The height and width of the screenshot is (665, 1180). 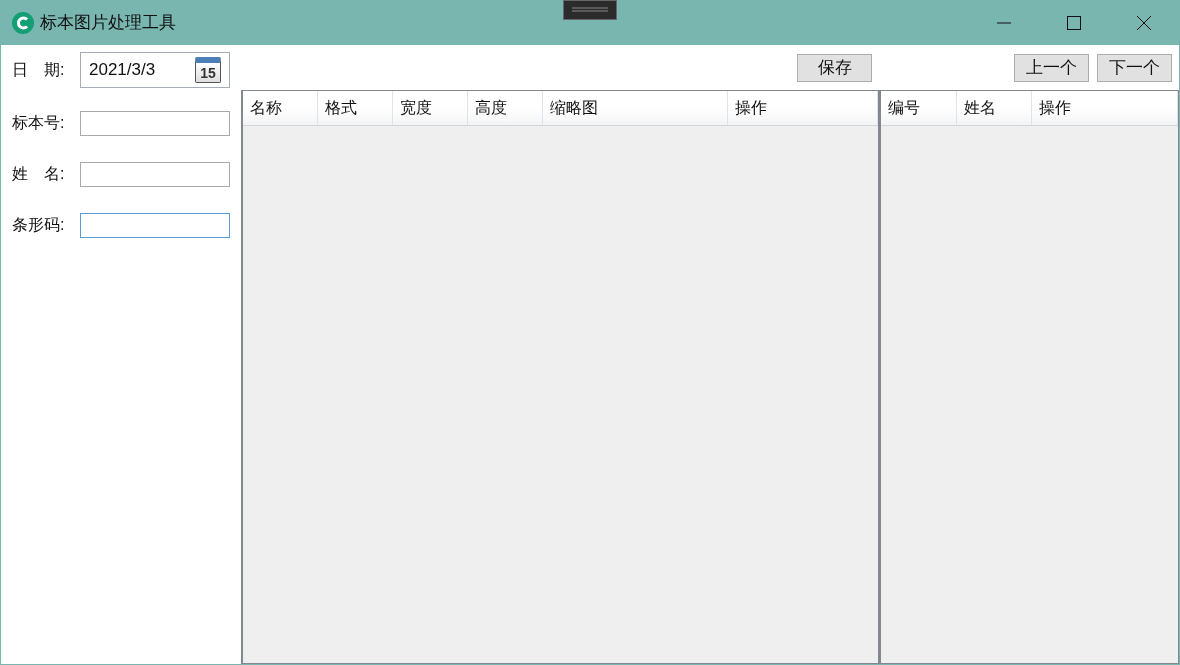 I want to click on field-label: 标本号:, so click(x=39, y=122).